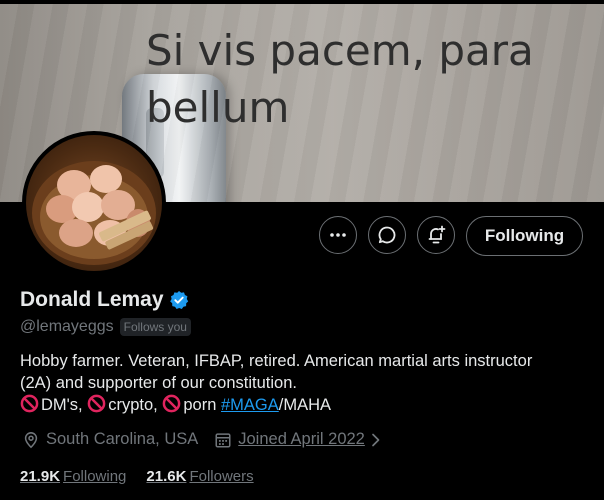 The height and width of the screenshot is (500, 604). I want to click on followers-count-link: 21.6K Followers, so click(199, 476).